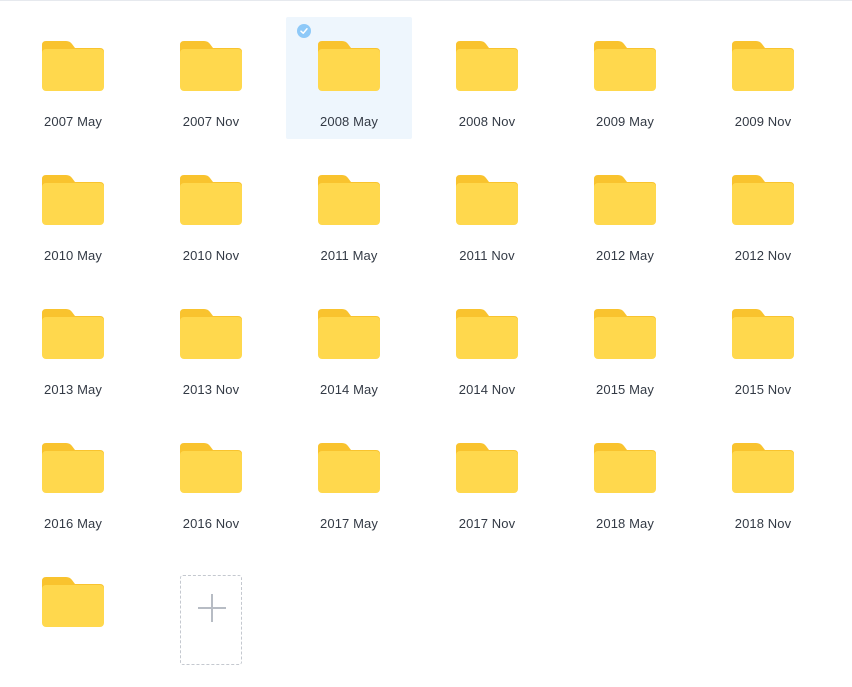 The width and height of the screenshot is (852, 687). I want to click on folder-item: 2018 May, so click(625, 480).